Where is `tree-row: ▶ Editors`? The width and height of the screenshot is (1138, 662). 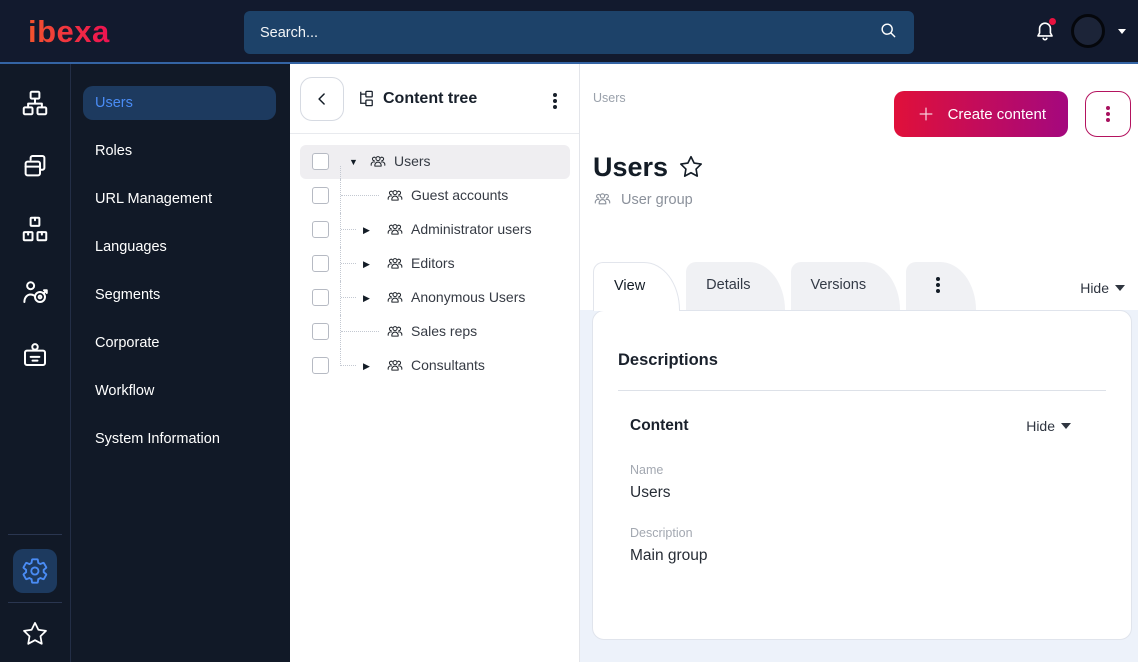 tree-row: ▶ Editors is located at coordinates (435, 264).